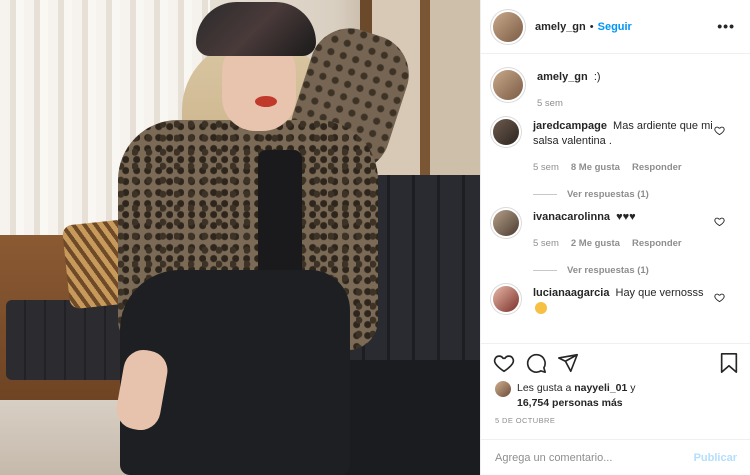 This screenshot has height=475, width=750. What do you see at coordinates (659, 293) in the screenshot?
I see `comment-body: Hay que vernosss` at bounding box center [659, 293].